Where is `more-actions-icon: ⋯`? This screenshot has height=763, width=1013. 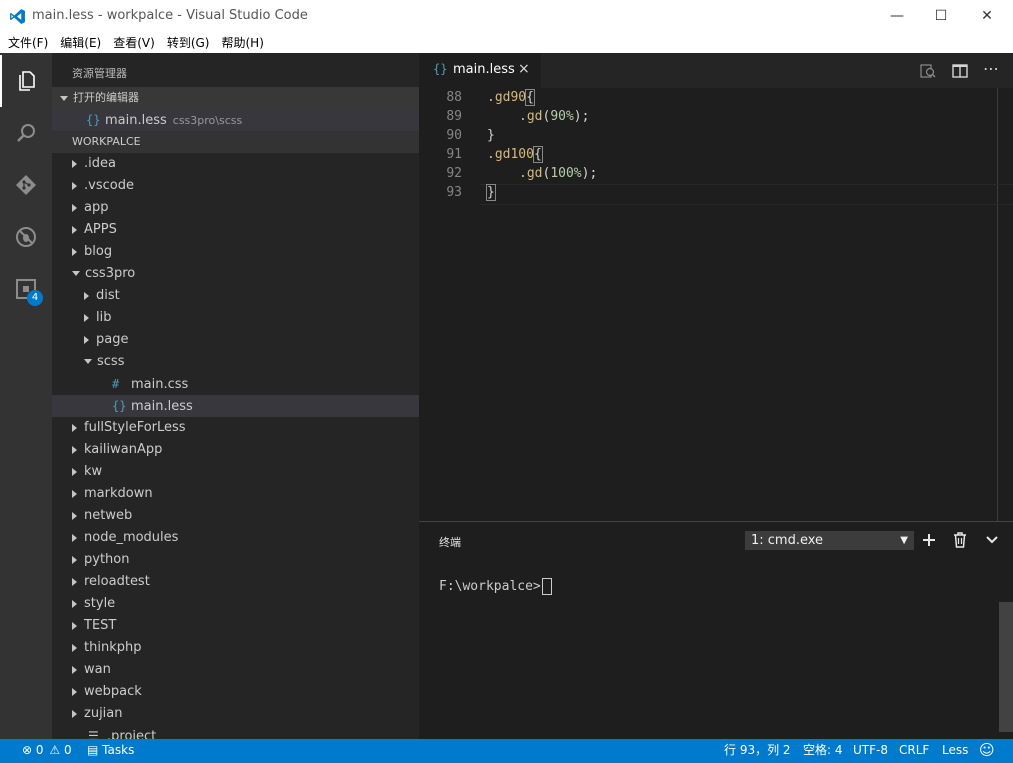 more-actions-icon: ⋯ is located at coordinates (991, 68).